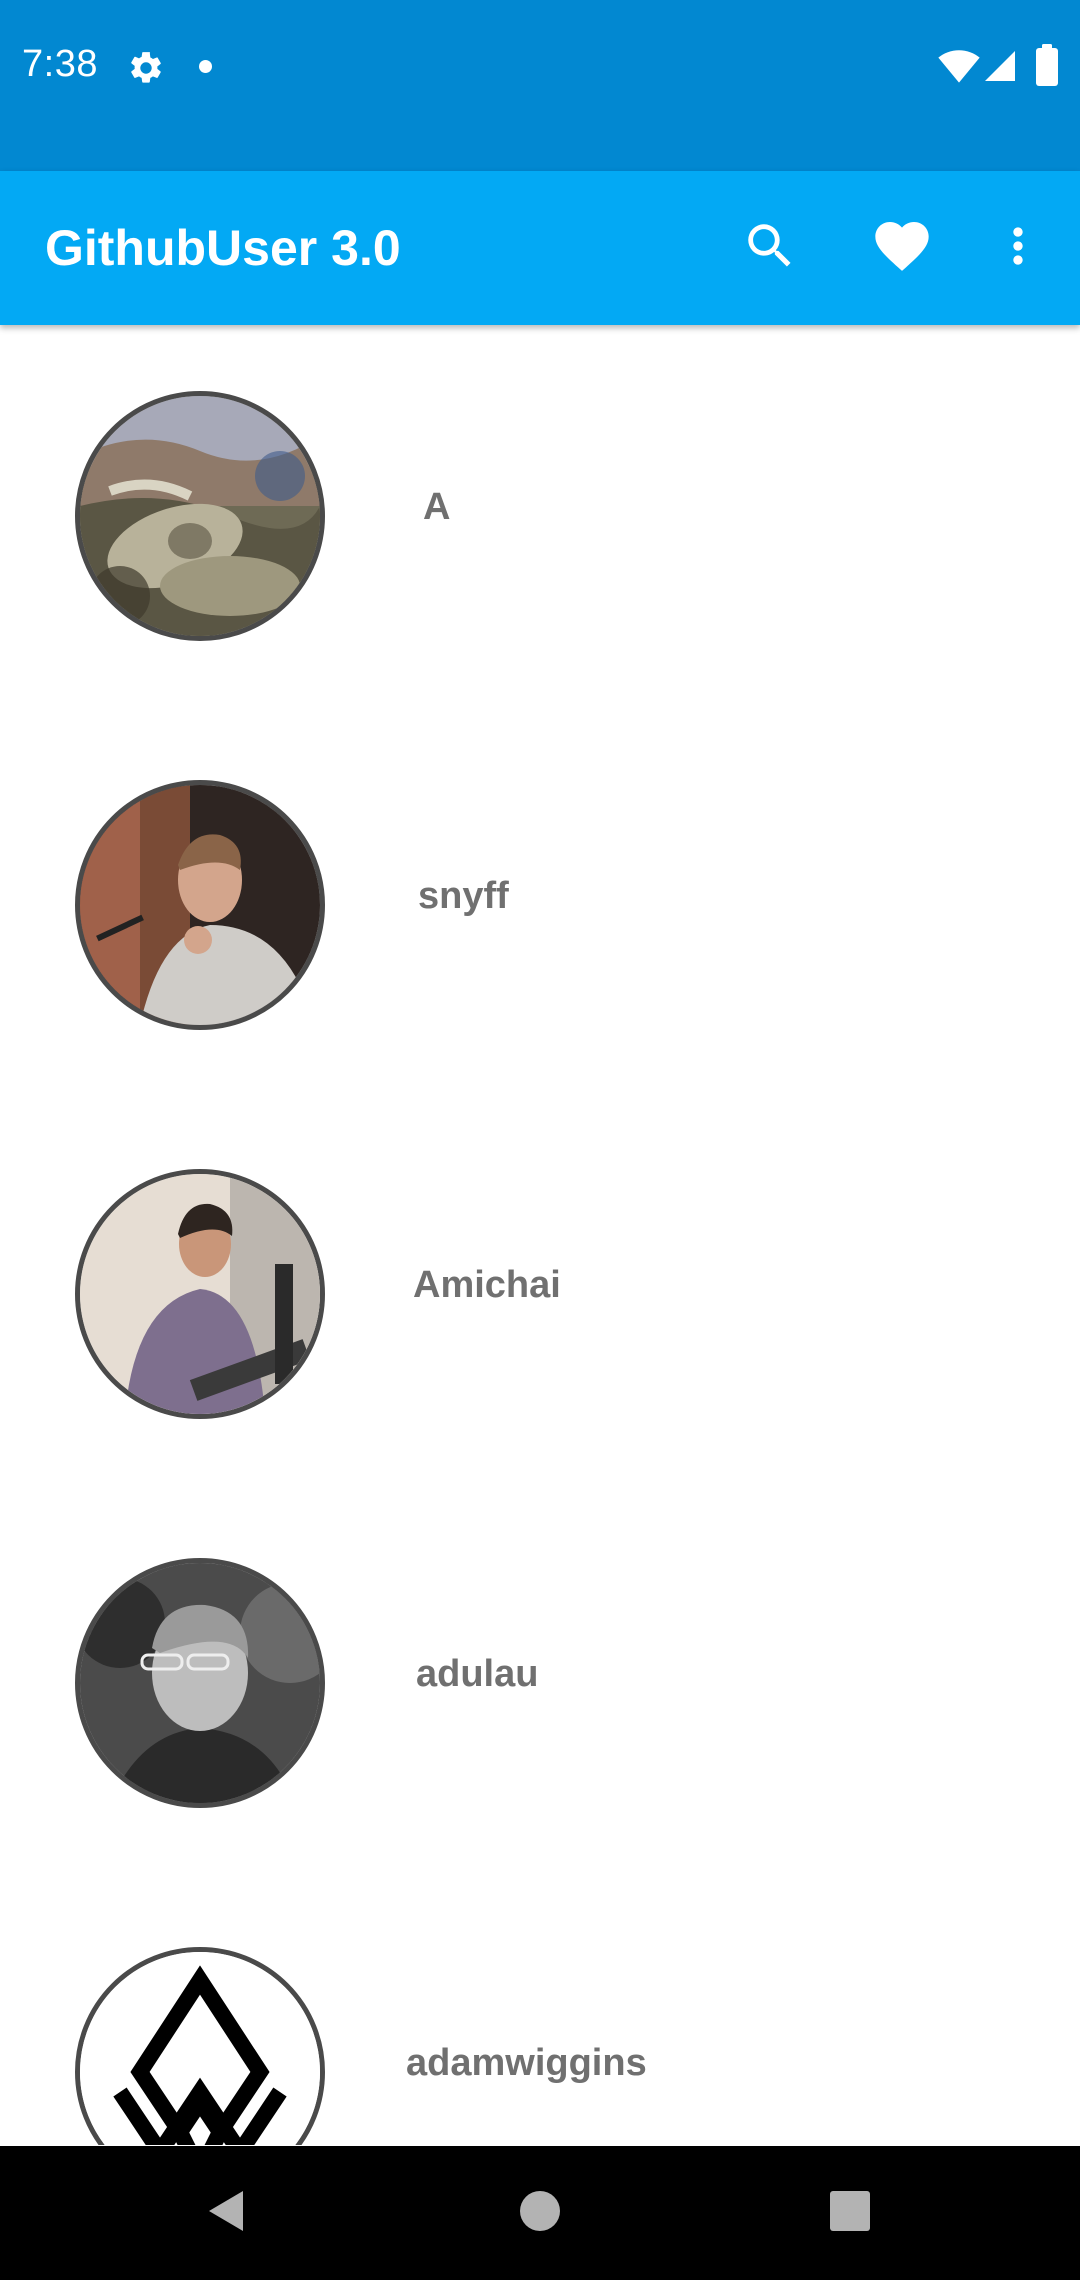  What do you see at coordinates (959, 66) in the screenshot?
I see `wifi-icon` at bounding box center [959, 66].